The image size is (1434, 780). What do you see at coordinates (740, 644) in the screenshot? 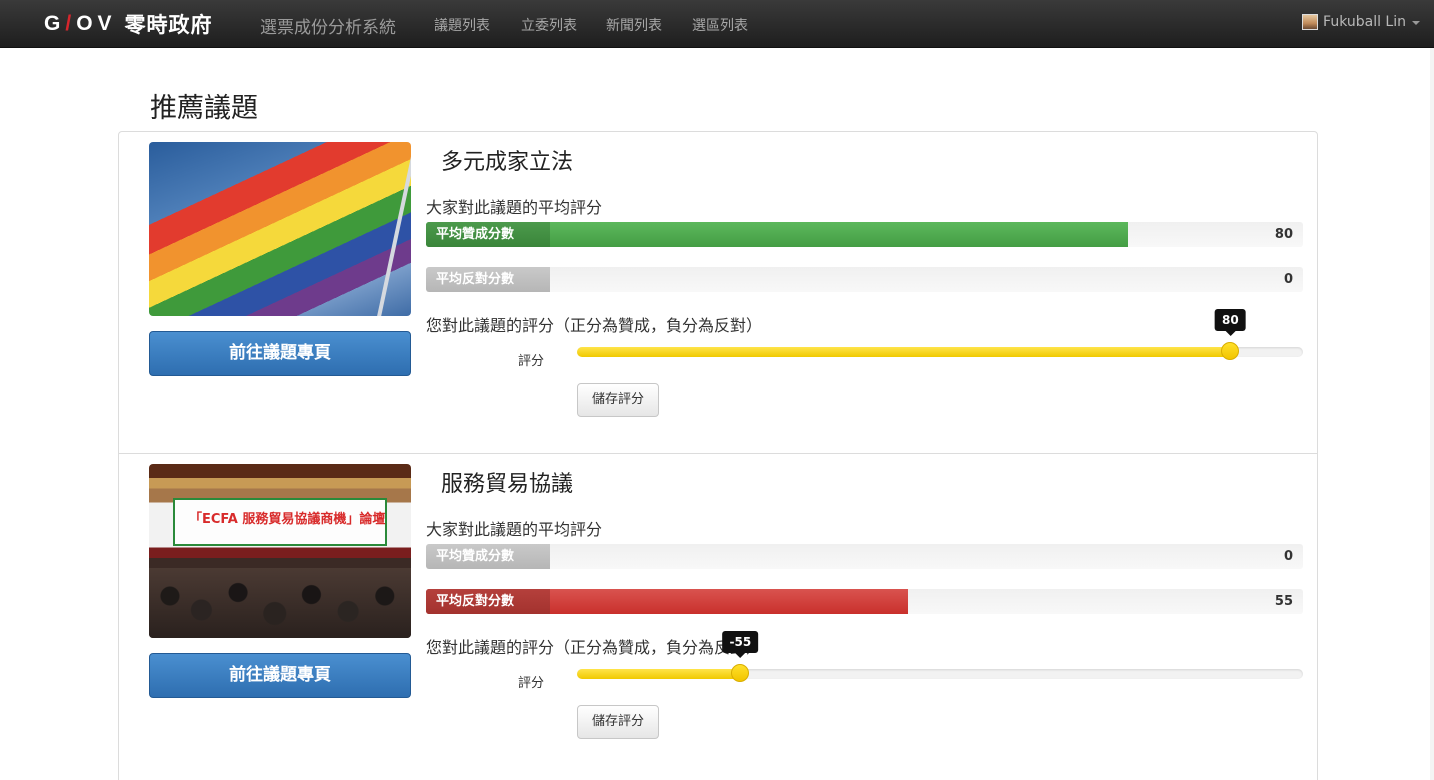
I see `slider-tooltip: -55` at bounding box center [740, 644].